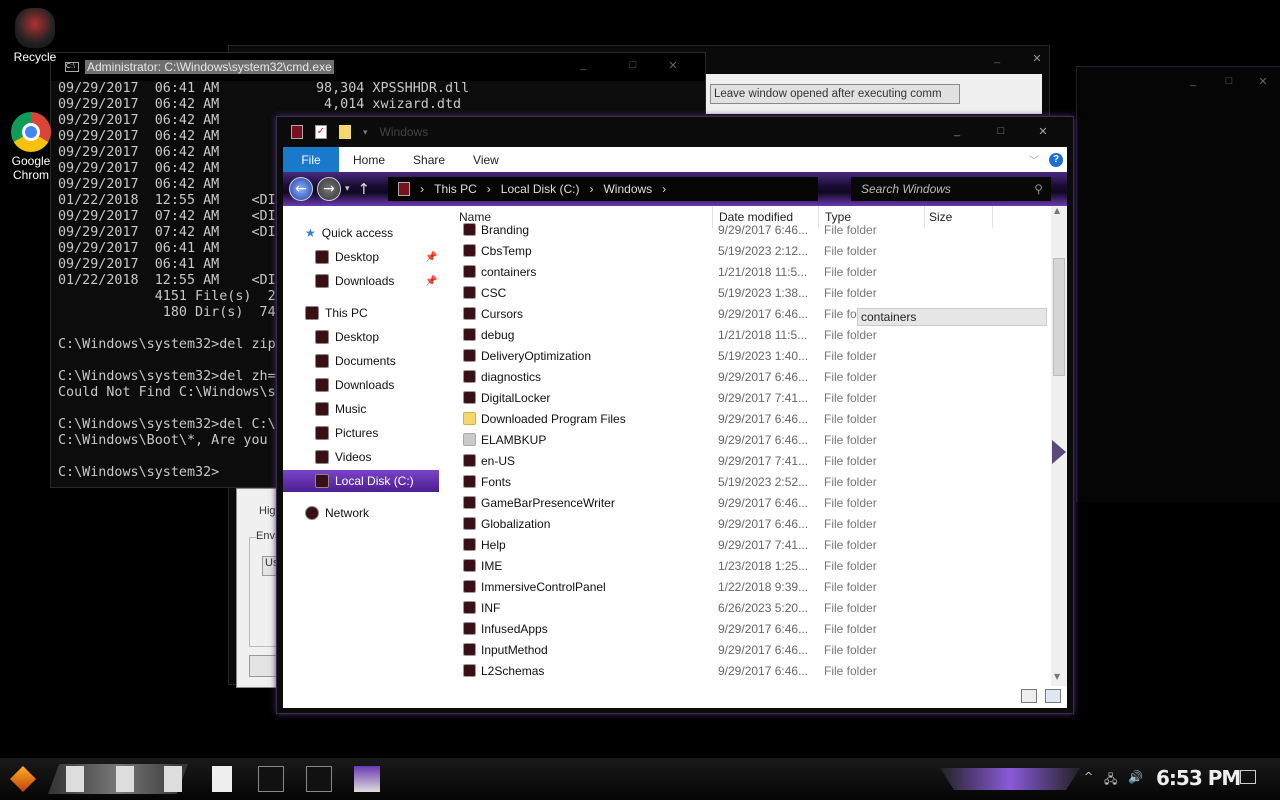 The image size is (1280, 800). I want to click on table-row: CbsTemp 5/19/2023 2:12... File folder, so click(747, 250).